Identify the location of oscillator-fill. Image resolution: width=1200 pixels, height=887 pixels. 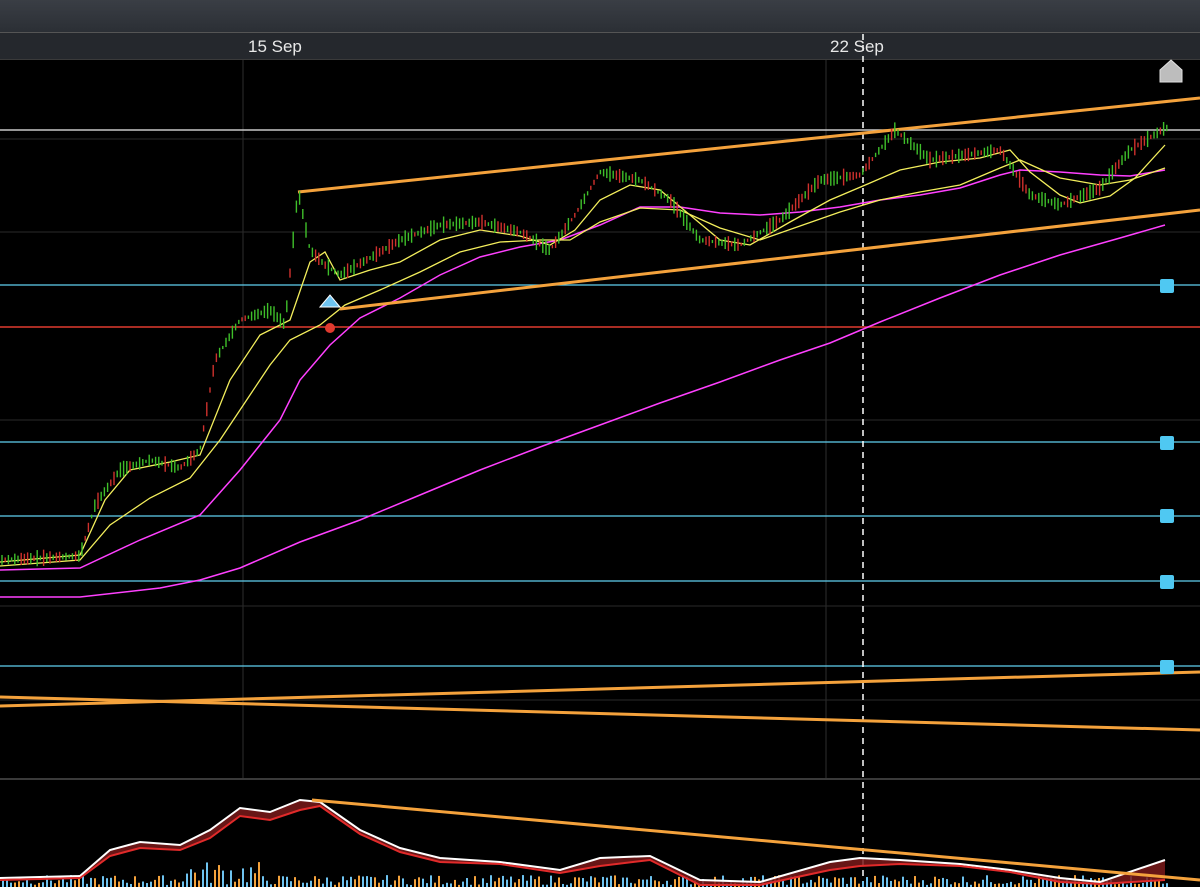
(582, 842).